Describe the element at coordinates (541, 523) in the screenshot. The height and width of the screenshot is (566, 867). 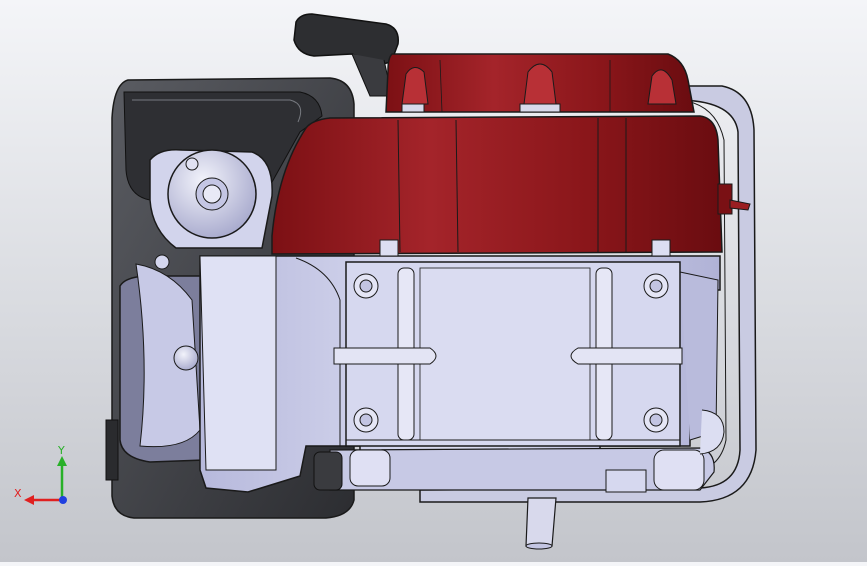
I see `output-shaft` at that location.